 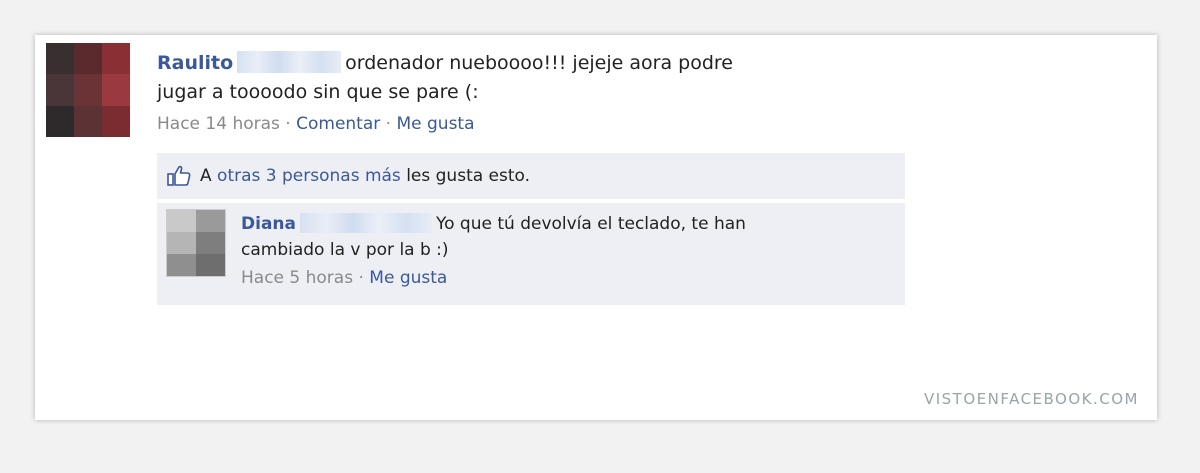 What do you see at coordinates (539, 63) in the screenshot?
I see `post-text-line1: ordenador nueboooo!!! jejeje aora podre` at bounding box center [539, 63].